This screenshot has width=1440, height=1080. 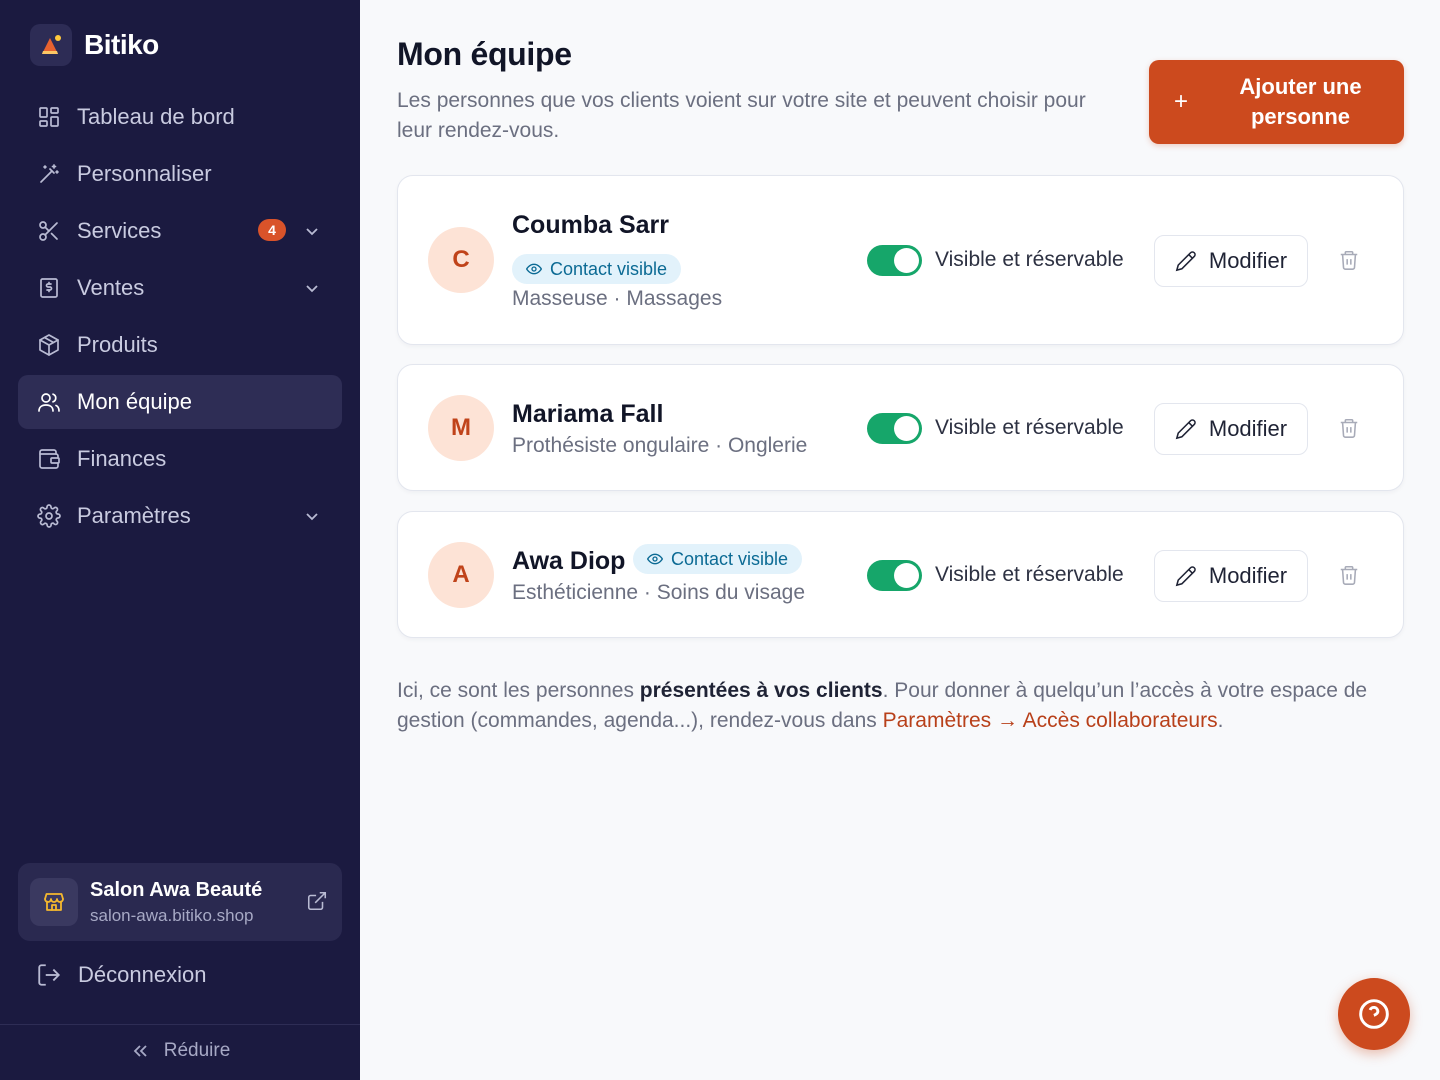 I want to click on salon-info: Salon Awa Beauté salon-awa.bitiko.shop, so click(x=198, y=902).